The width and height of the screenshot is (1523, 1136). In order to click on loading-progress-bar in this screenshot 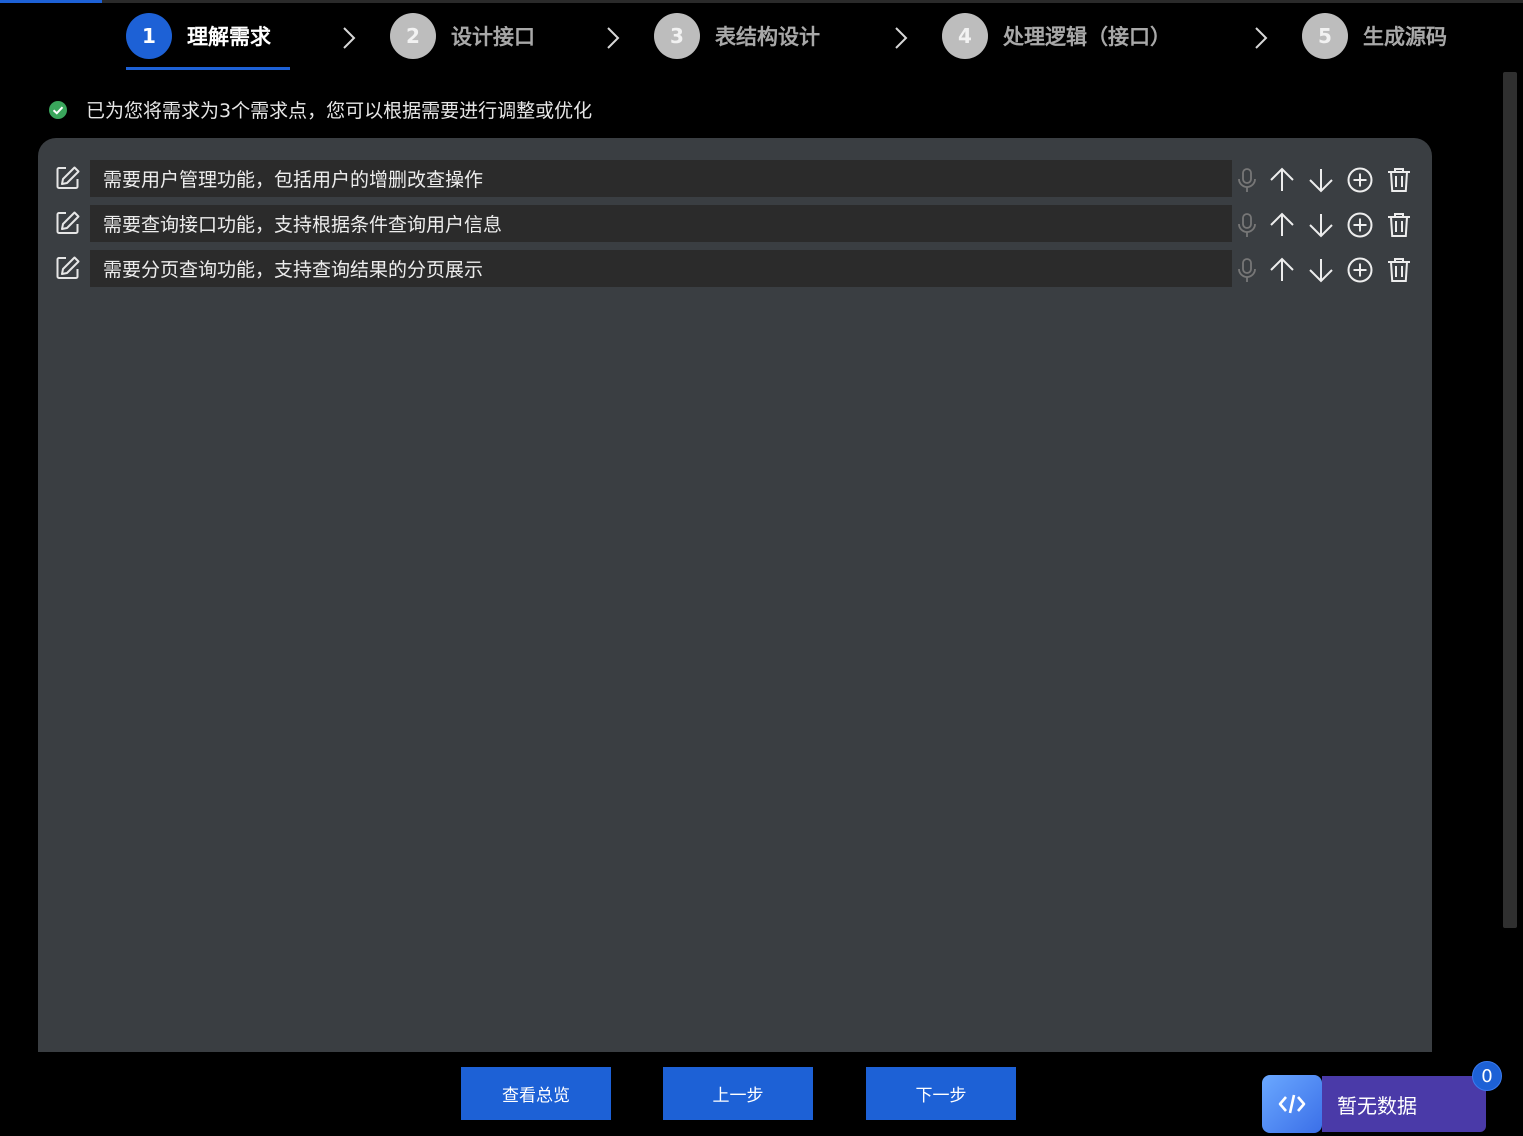, I will do `click(51, 1)`.